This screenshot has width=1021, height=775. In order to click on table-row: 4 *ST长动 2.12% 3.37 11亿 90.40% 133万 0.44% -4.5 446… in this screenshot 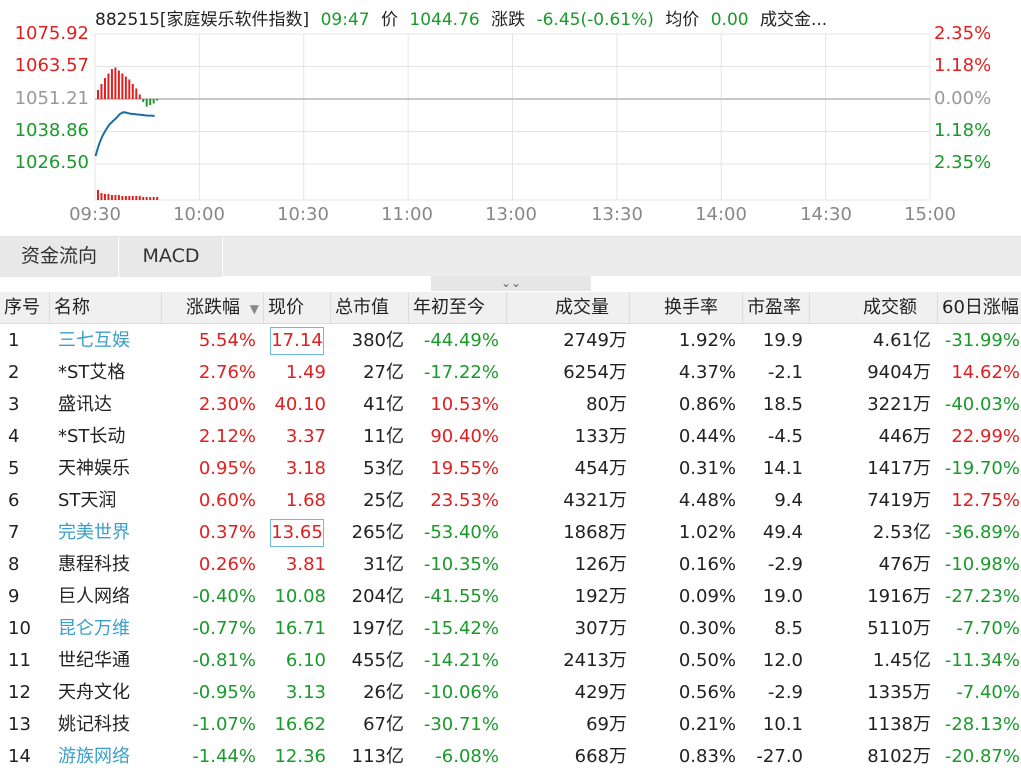, I will do `click(510, 437)`.